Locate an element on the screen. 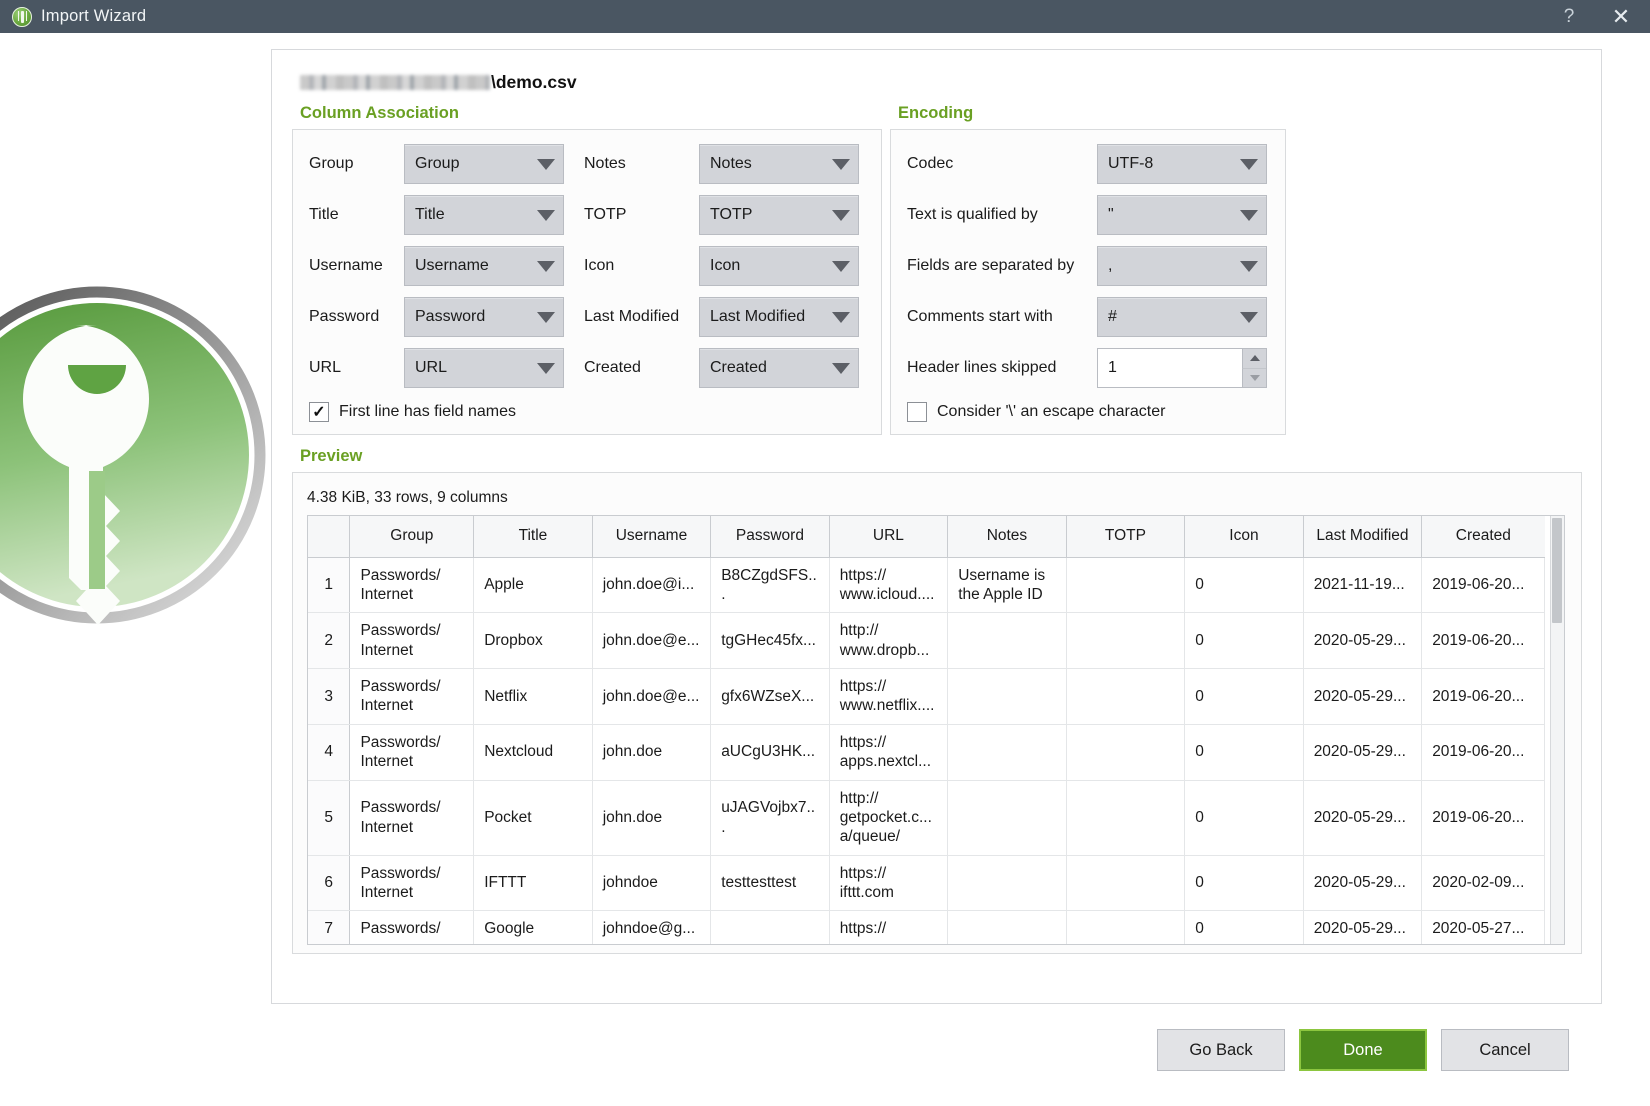 This screenshot has width=1650, height=1106. combobox-url: URL is located at coordinates (484, 368).